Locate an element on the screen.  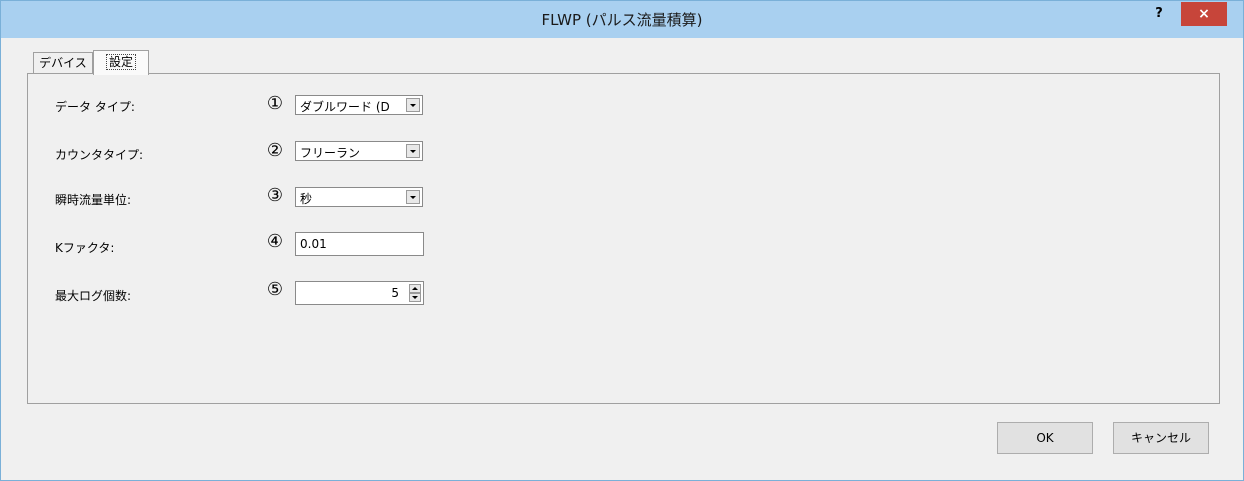
counter-type-label: カウンタタイプ: is located at coordinates (99, 155).